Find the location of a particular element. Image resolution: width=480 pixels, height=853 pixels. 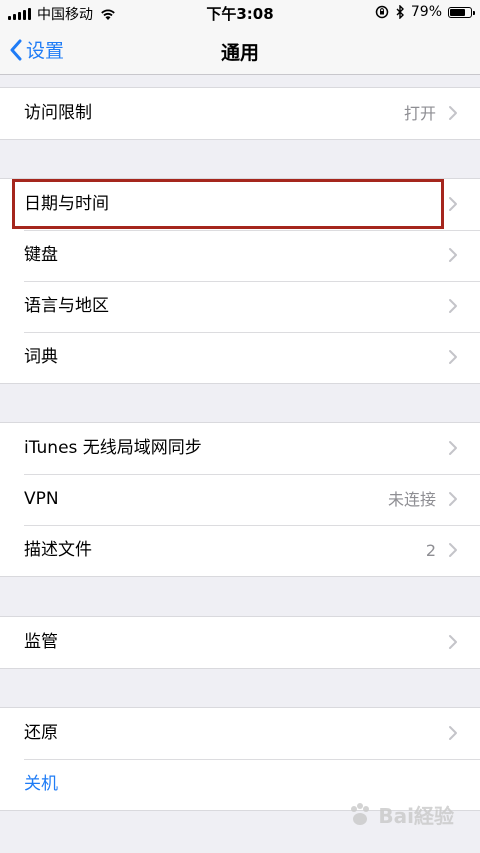

battery-percent: 79% is located at coordinates (426, 12).